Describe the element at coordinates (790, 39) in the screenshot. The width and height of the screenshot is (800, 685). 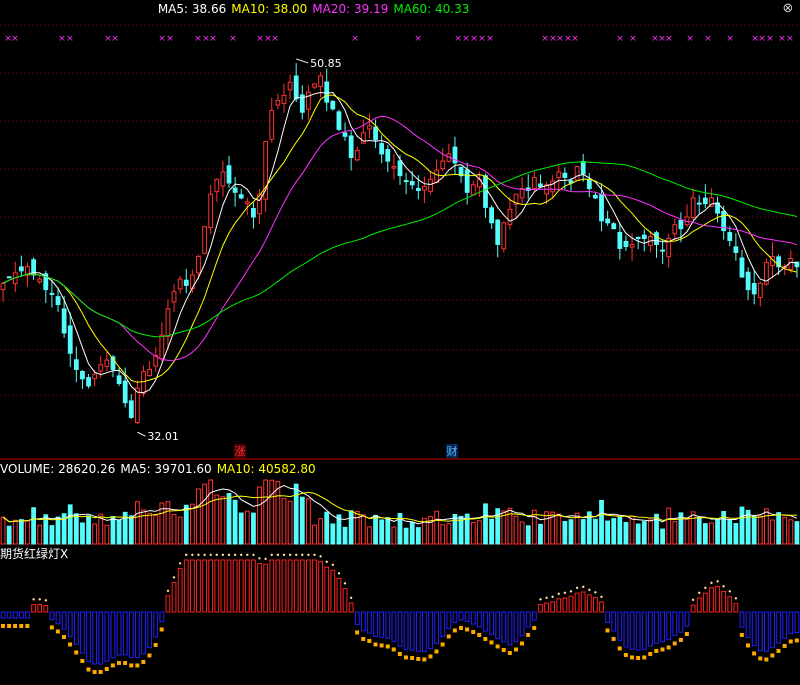
I see `top-mark-39: ×` at that location.